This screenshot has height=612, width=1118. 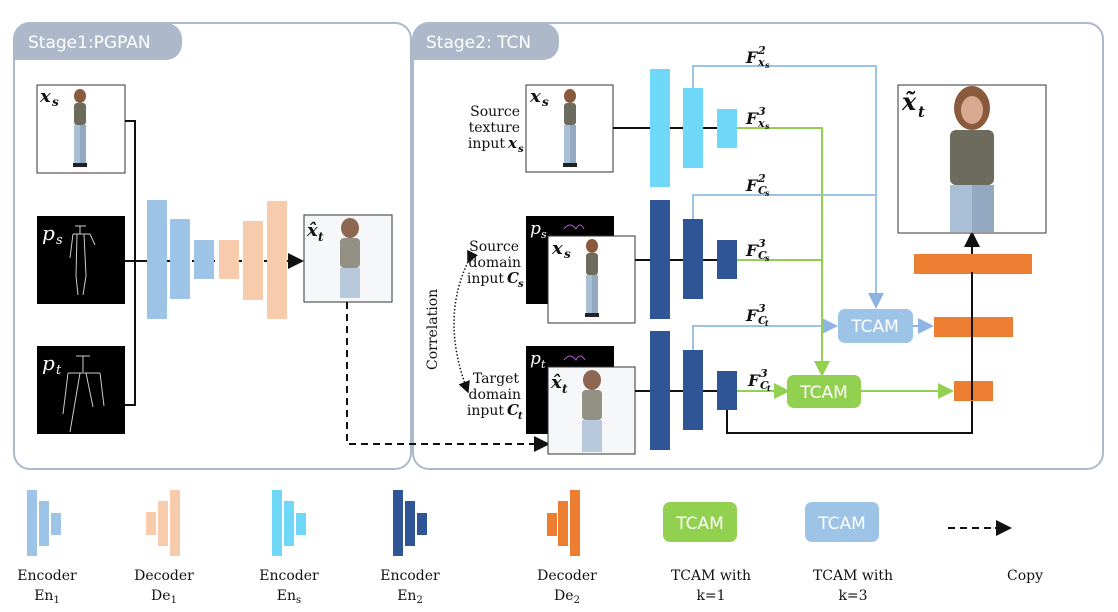 I want to click on f3-ct-bot-subsub: t, so click(x=769, y=388).